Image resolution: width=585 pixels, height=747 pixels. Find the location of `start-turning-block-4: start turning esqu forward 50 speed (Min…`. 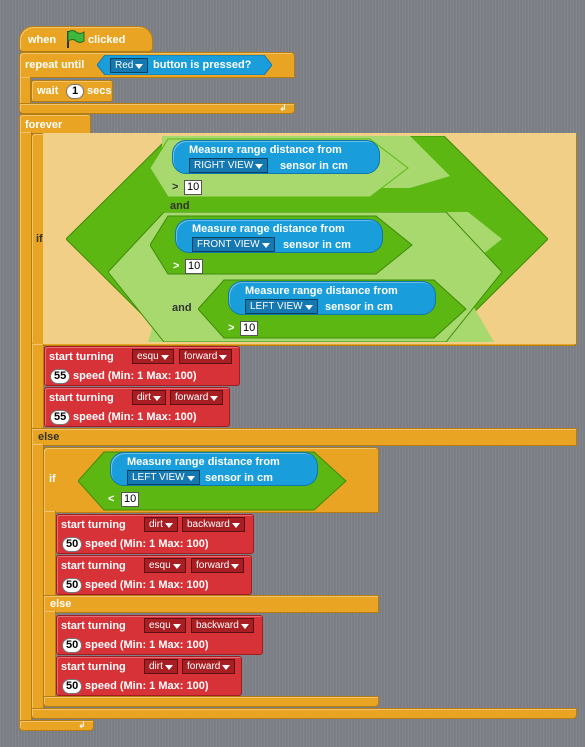

start-turning-block-4: start turning esqu forward 50 speed (Min… is located at coordinates (154, 575).